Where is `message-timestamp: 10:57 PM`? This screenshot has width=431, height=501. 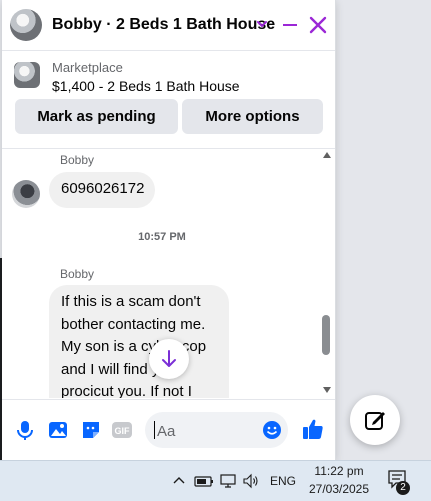
message-timestamp: 10:57 PM is located at coordinates (162, 237).